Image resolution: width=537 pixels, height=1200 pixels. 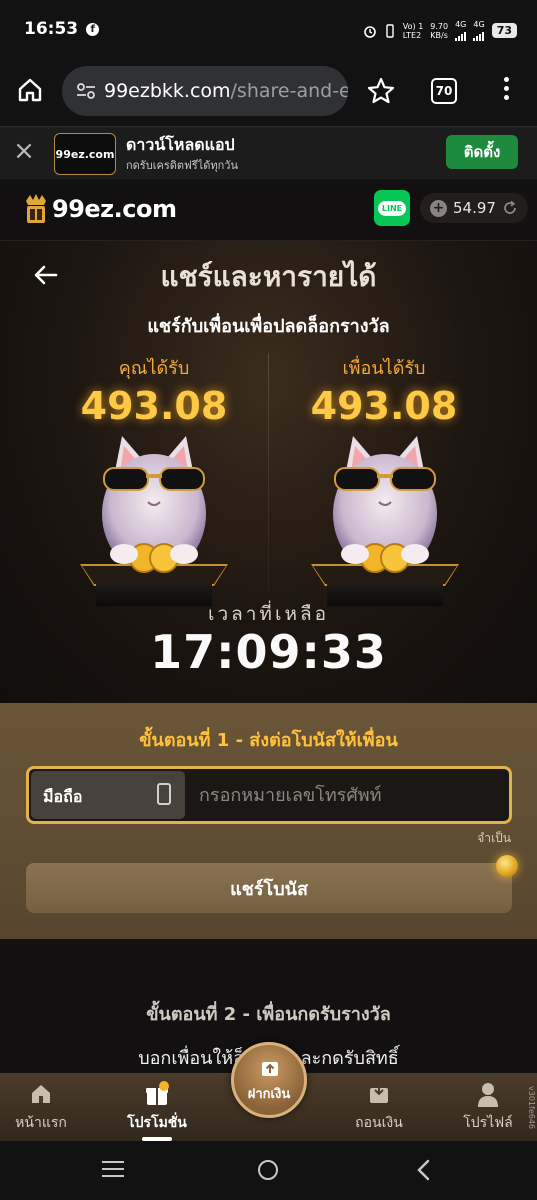 What do you see at coordinates (86, 91) in the screenshot?
I see `site-settings-icon` at bounding box center [86, 91].